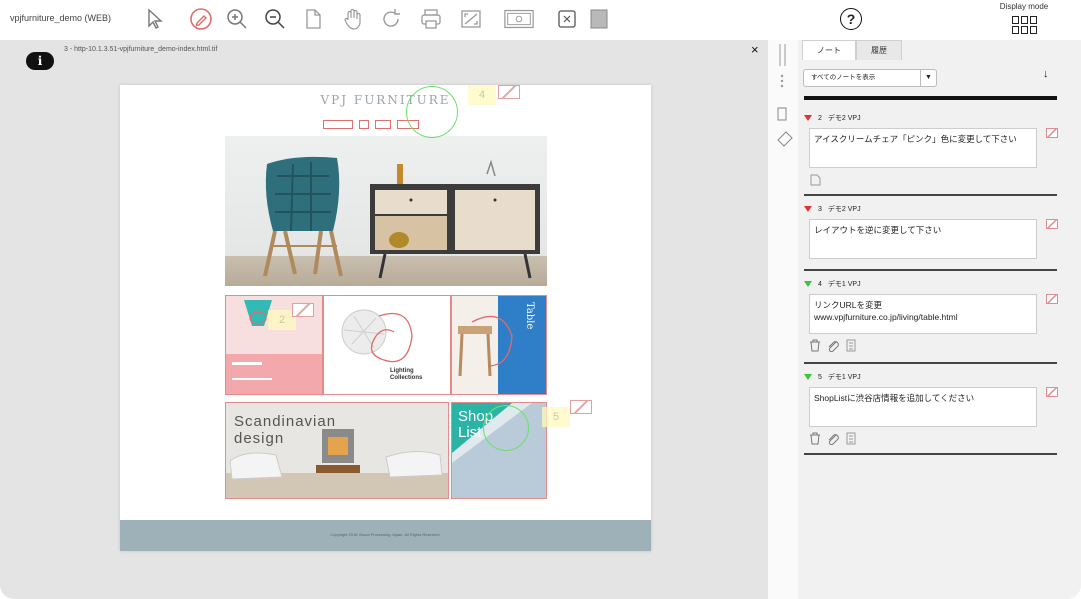  I want to click on tab-history: 履歴, so click(879, 50).